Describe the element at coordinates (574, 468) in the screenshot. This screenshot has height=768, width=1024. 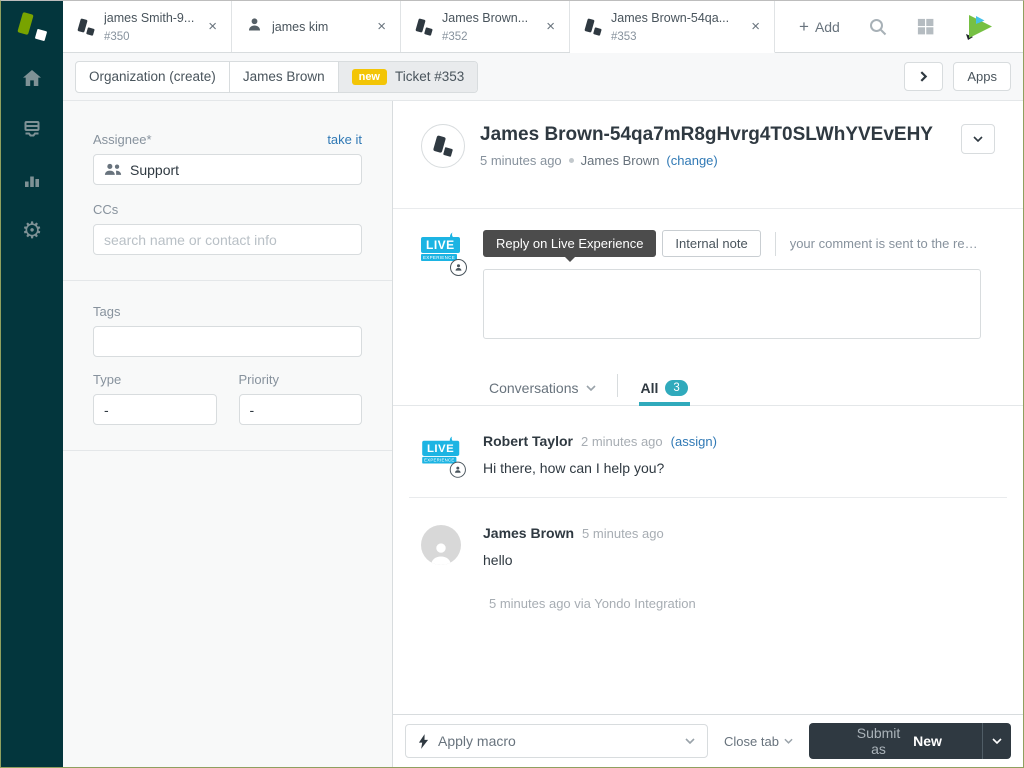
I see `message-text: Hi there, how can I help you?` at that location.